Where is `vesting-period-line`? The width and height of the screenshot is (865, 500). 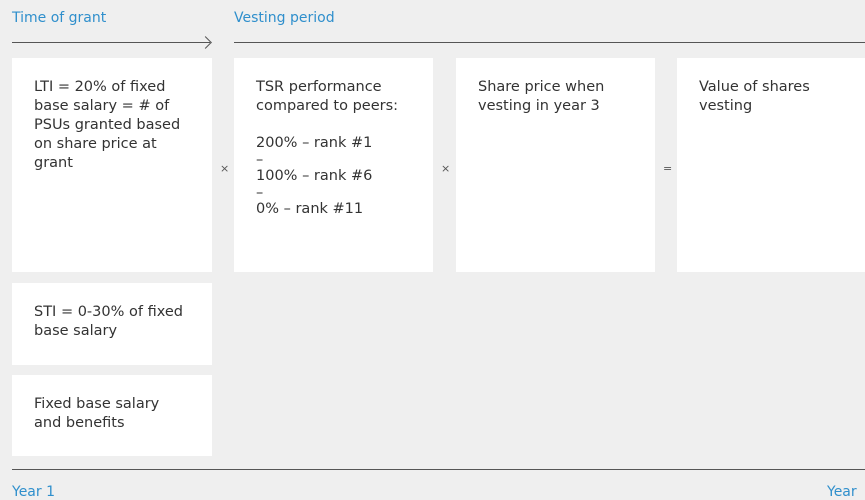 vesting-period-line is located at coordinates (549, 42).